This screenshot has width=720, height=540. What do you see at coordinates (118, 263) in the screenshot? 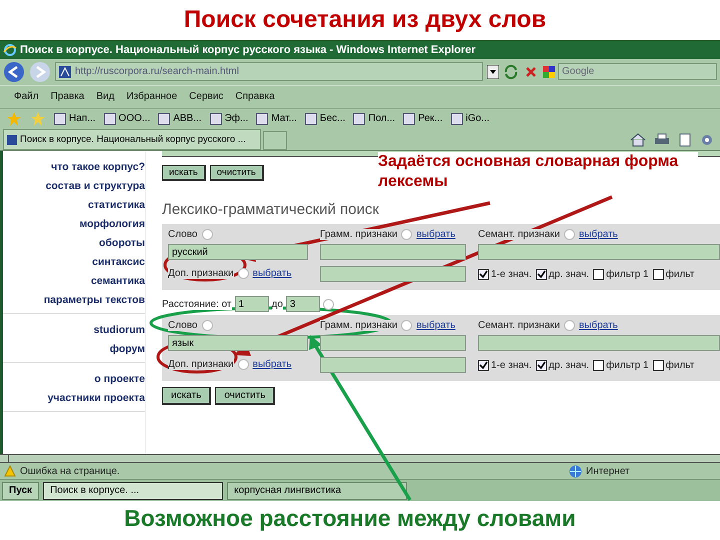
I see `sidebar-link: синтаксис` at bounding box center [118, 263].